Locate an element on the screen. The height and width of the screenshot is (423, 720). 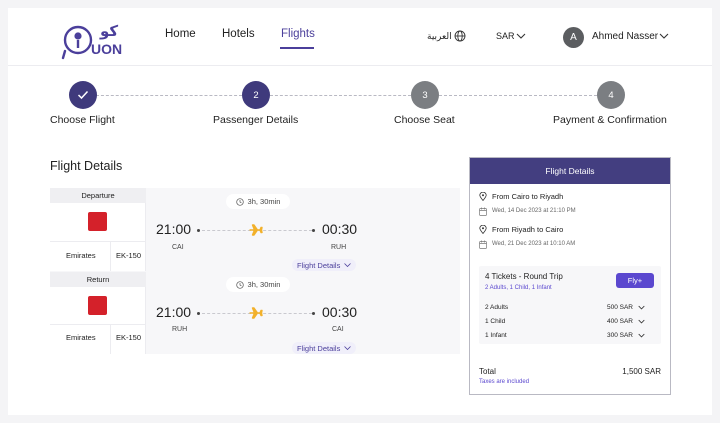
step-3-circle: 3 is located at coordinates (425, 95).